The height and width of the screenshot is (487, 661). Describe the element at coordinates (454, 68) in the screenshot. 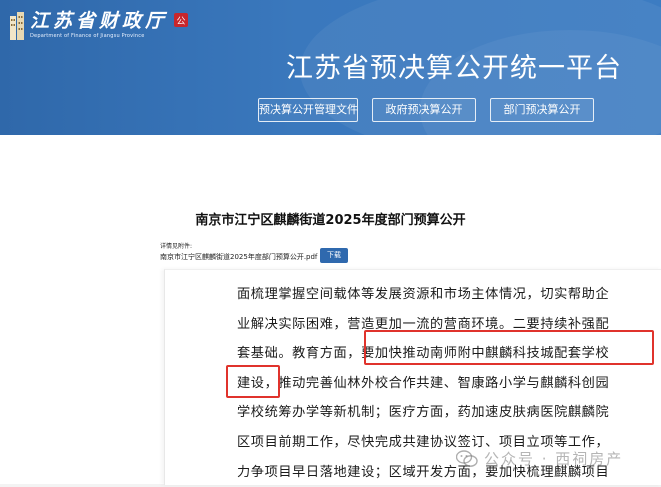

I see `platform-title: 江苏省预决算公开统一平台` at that location.